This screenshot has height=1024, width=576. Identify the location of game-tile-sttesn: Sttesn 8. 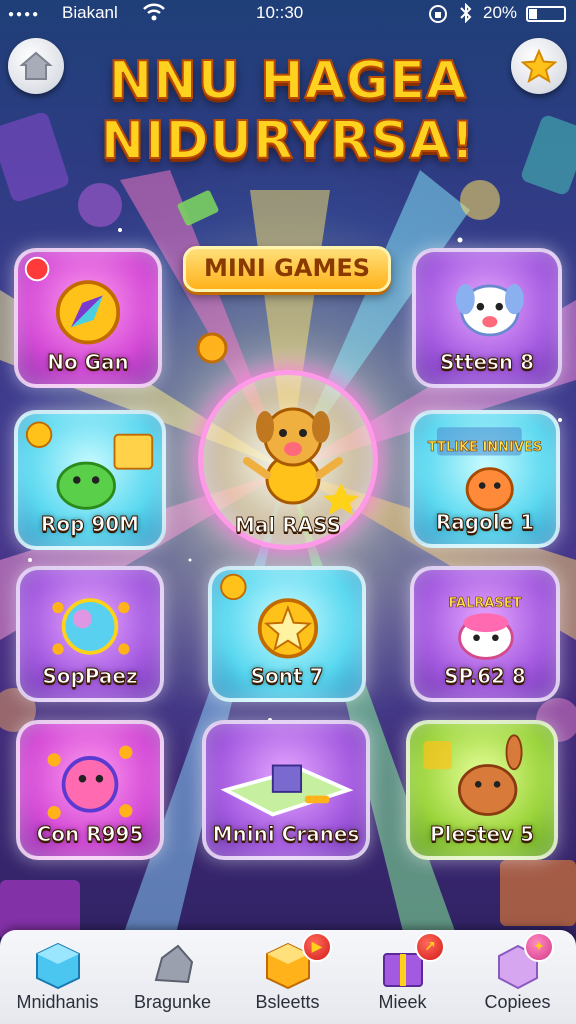
(487, 318).